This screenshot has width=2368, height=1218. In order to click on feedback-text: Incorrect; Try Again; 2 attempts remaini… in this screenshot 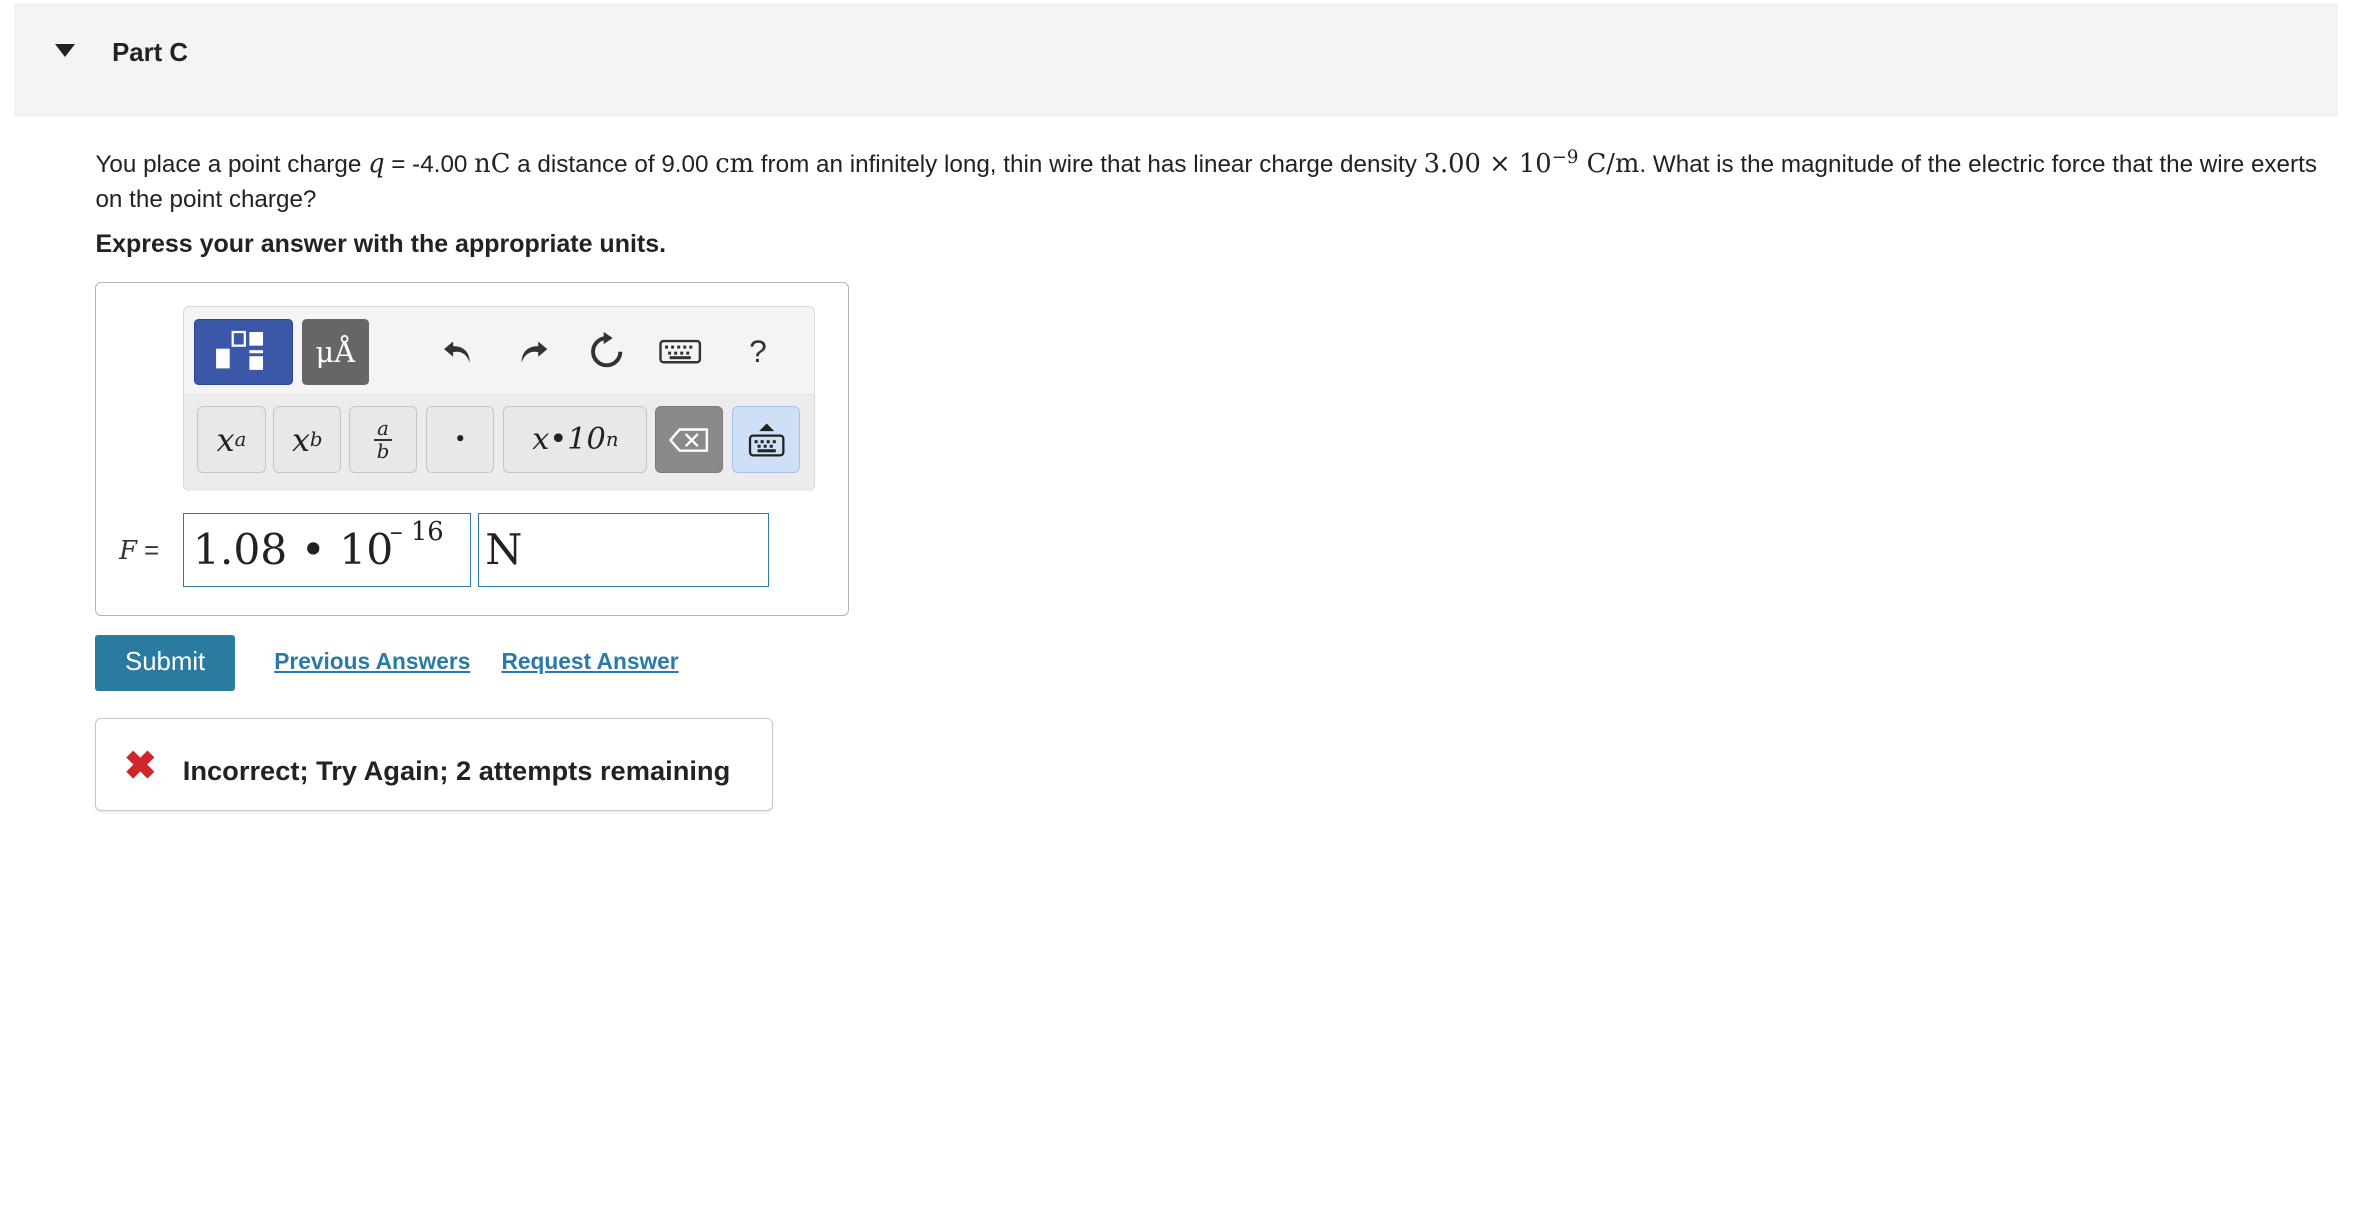, I will do `click(456, 771)`.